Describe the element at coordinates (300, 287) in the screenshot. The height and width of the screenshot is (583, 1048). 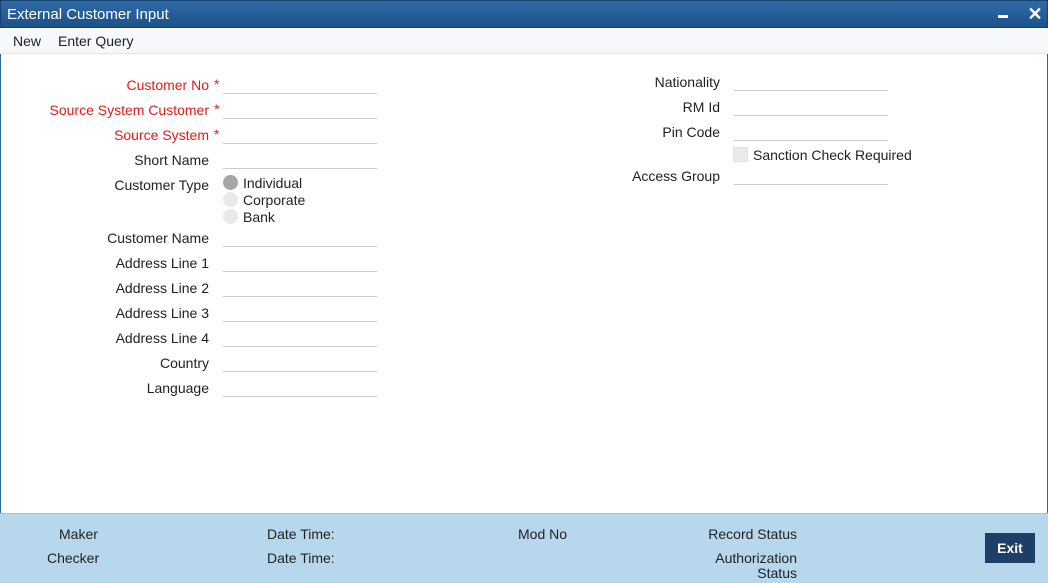
I see `address-line-2-field` at that location.